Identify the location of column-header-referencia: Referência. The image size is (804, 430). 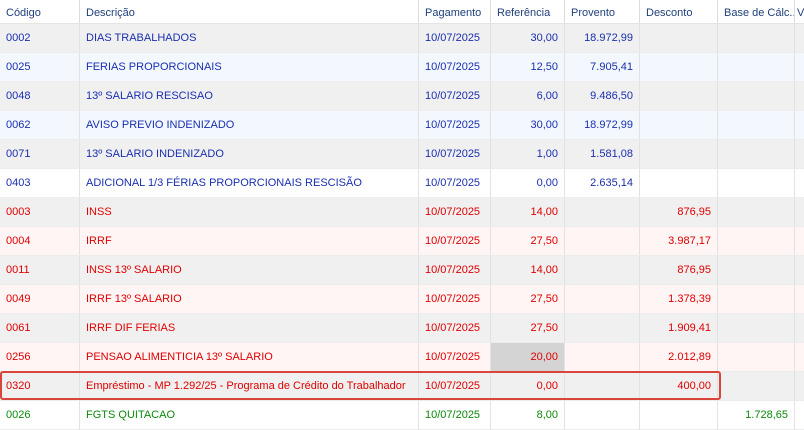
(528, 11).